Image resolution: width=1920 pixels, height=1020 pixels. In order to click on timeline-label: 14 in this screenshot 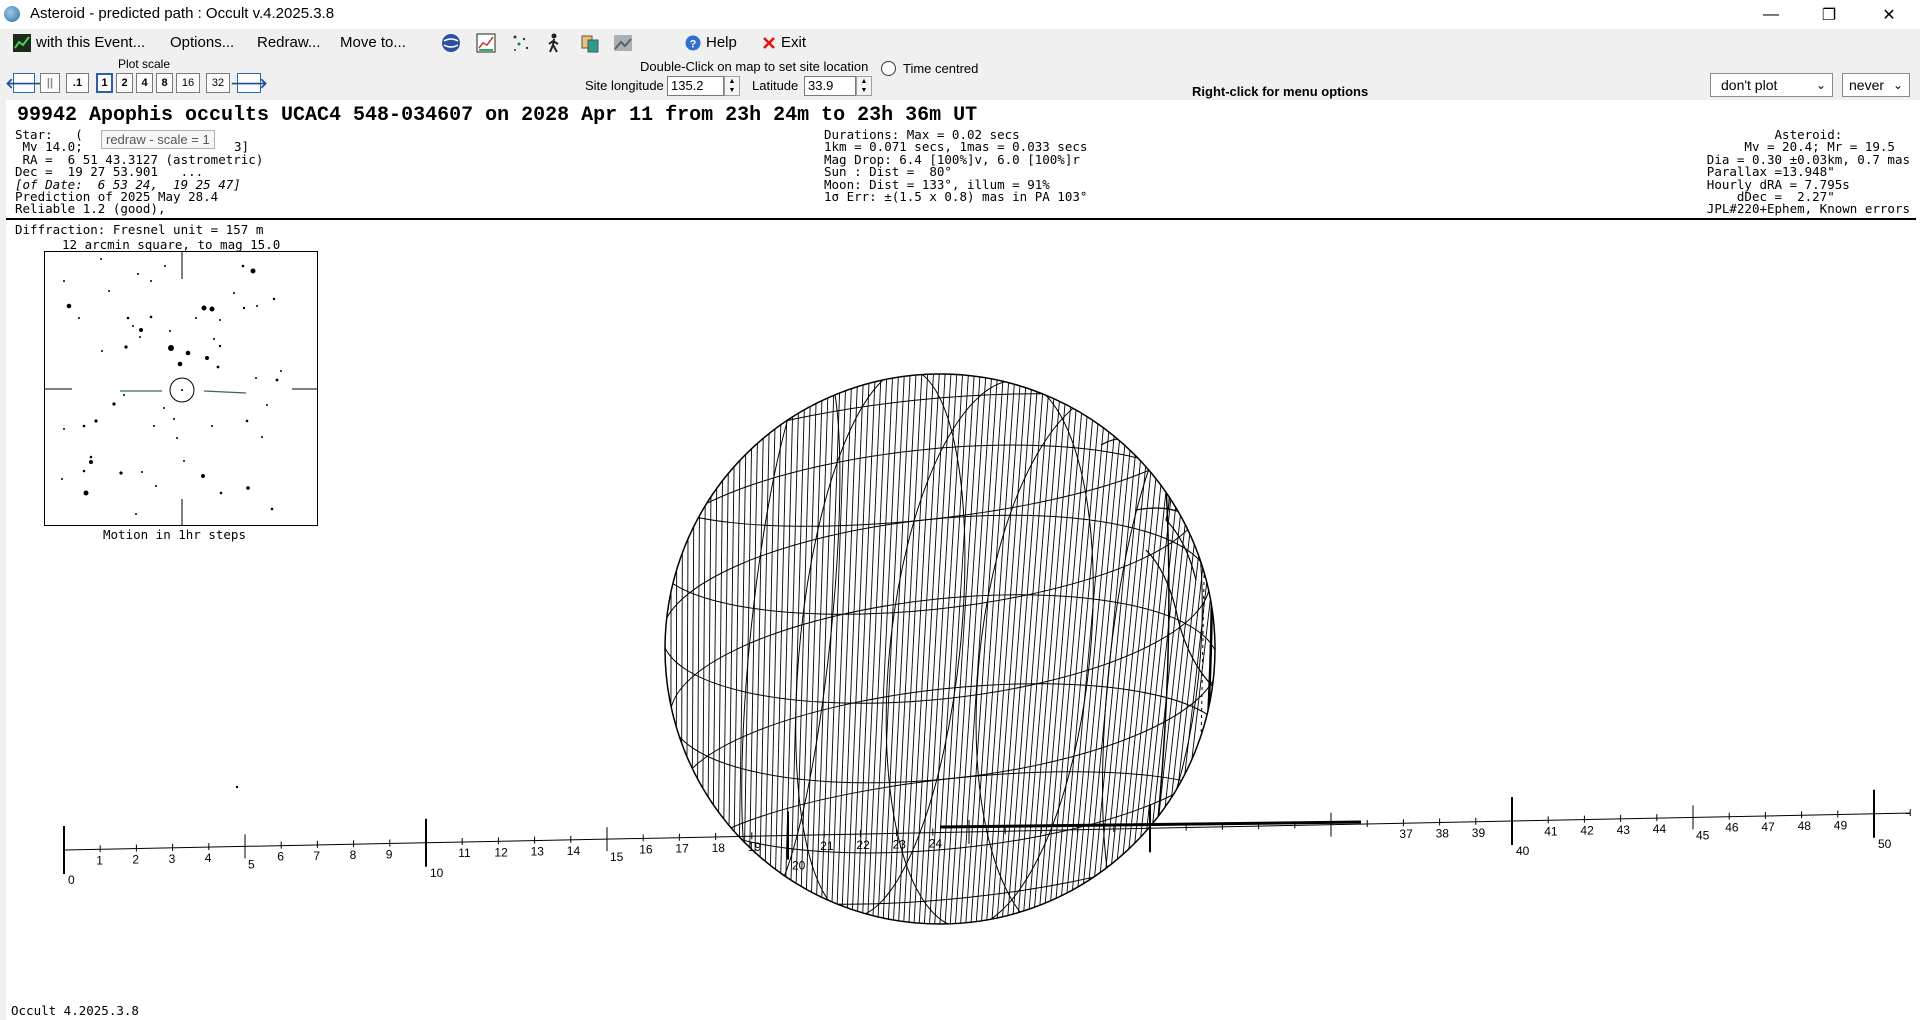, I will do `click(574, 851)`.